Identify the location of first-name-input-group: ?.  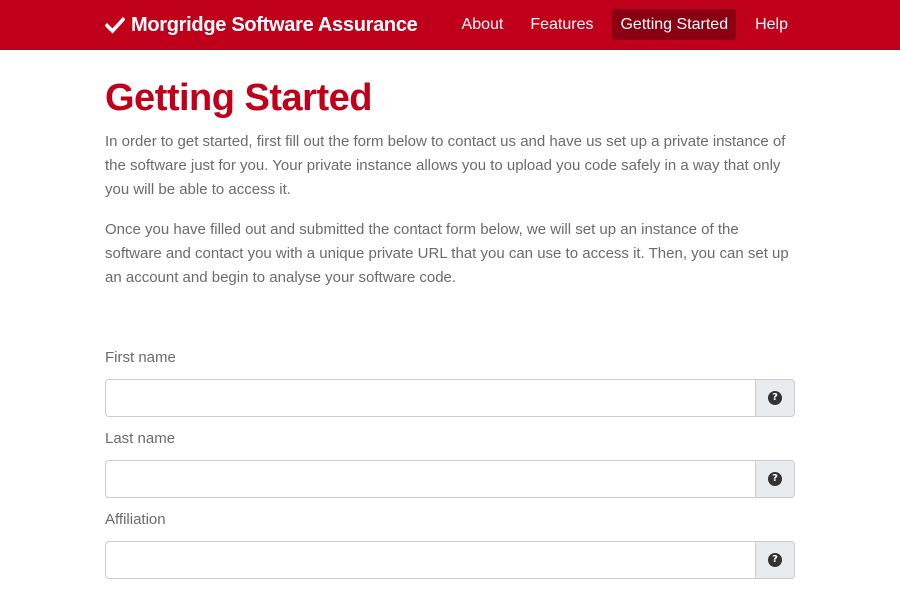
(450, 398).